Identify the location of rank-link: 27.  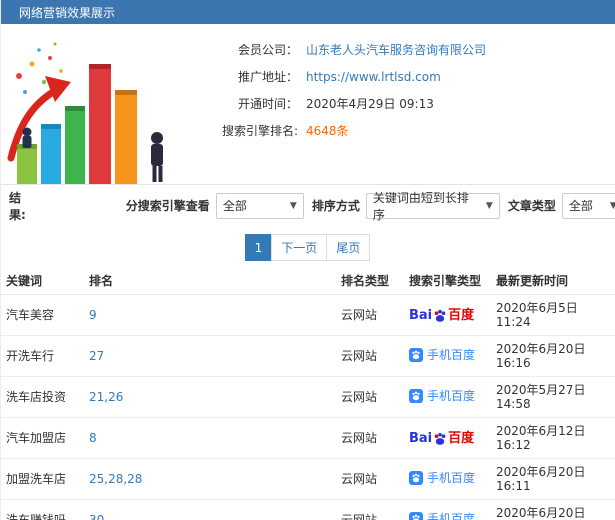
(96, 356).